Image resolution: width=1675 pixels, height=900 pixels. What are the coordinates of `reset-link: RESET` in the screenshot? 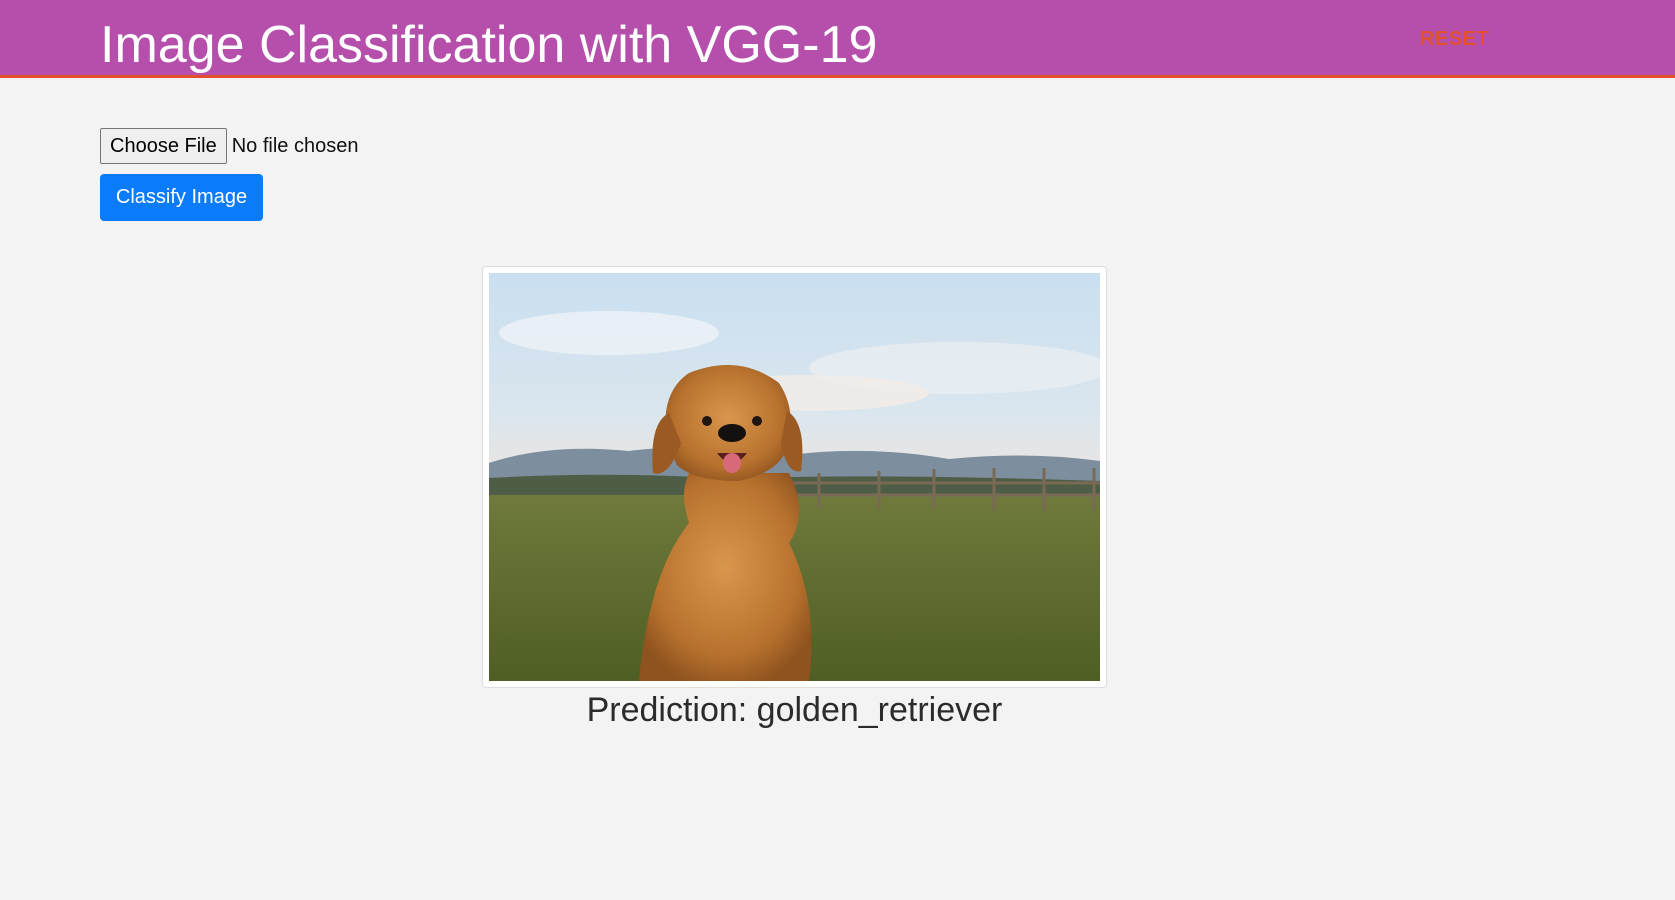 It's located at (1454, 39).